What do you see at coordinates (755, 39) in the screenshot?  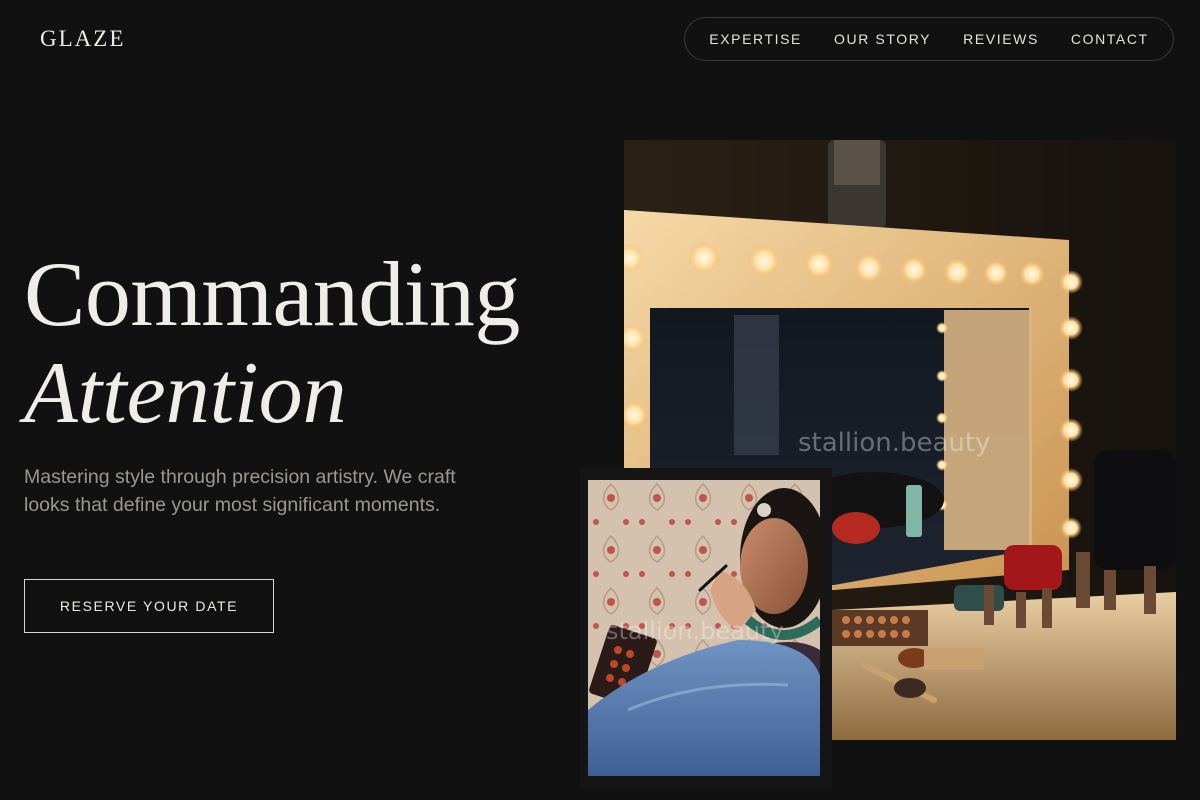 I see `nav-item-expertise: EXPERTISE` at bounding box center [755, 39].